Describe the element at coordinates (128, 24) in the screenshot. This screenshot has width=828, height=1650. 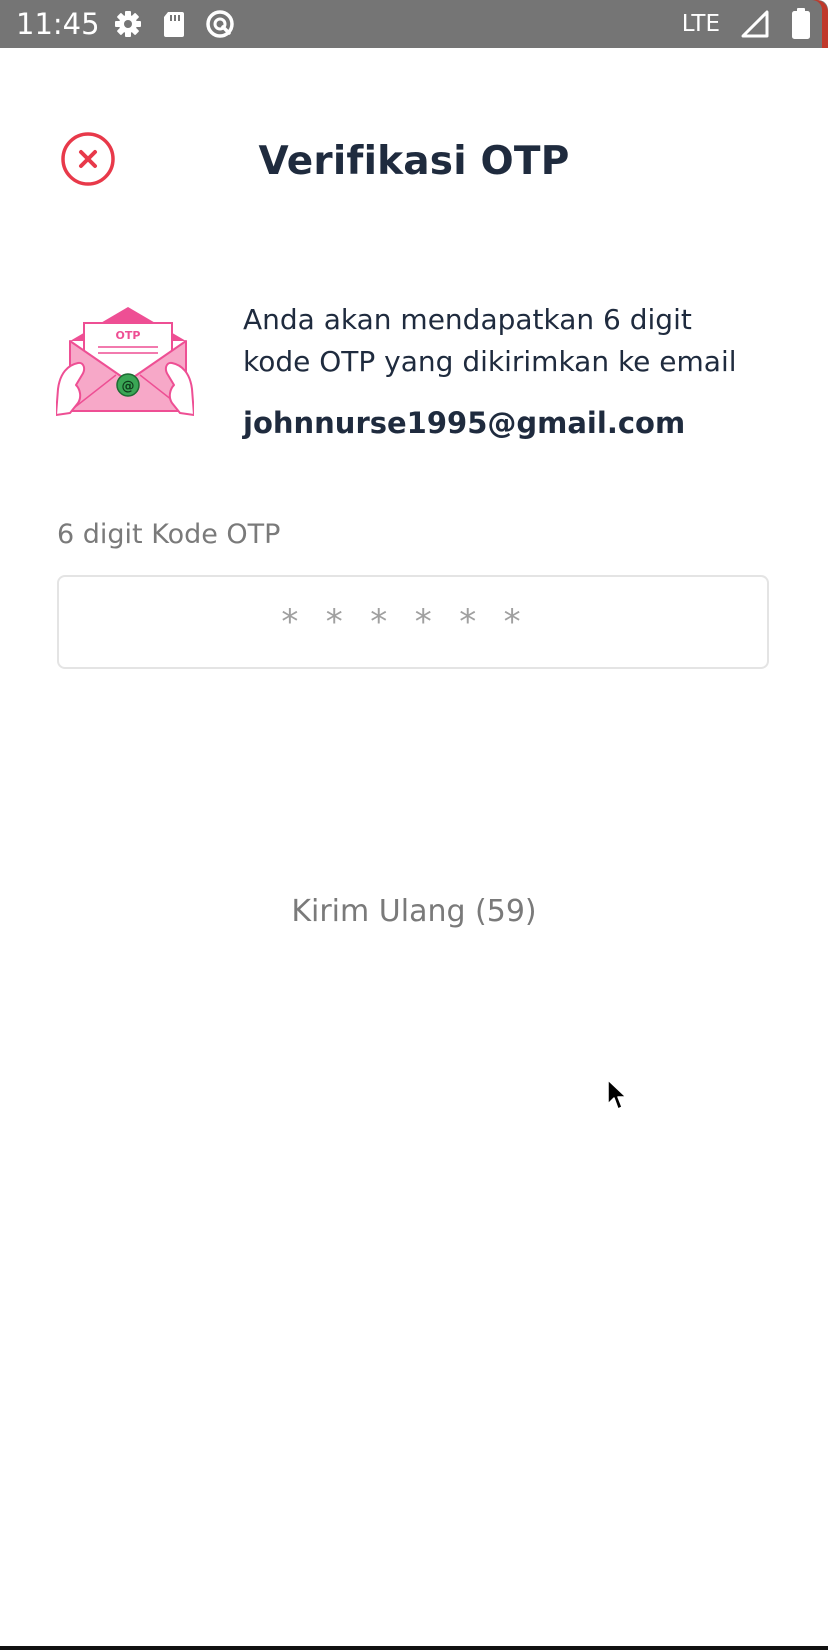
I see `settings-icon` at that location.